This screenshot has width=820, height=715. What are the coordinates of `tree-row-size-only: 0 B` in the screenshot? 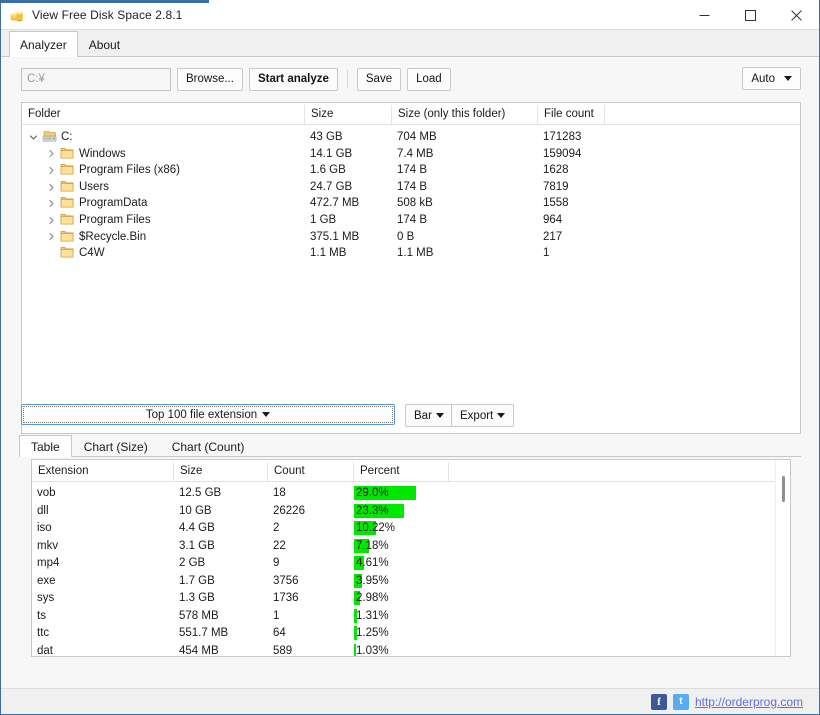 It's located at (406, 236).